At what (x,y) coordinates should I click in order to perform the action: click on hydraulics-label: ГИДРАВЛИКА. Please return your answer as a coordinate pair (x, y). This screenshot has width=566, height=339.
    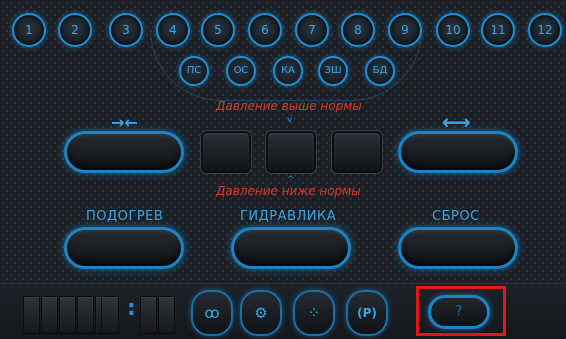
    Looking at the image, I should click on (288, 216).